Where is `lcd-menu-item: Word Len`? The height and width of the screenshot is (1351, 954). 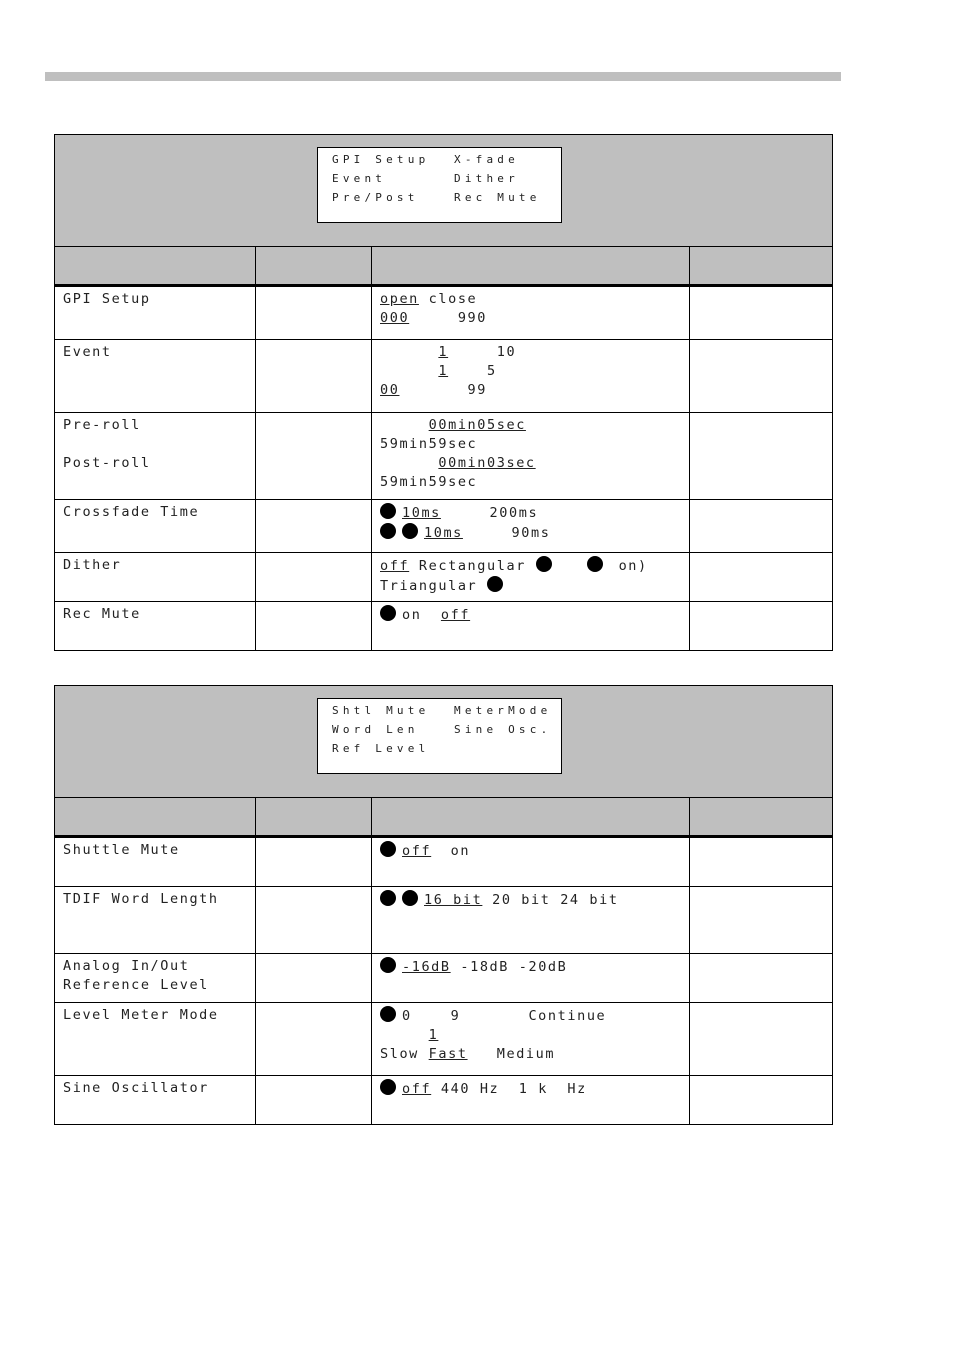 lcd-menu-item: Word Len is located at coordinates (375, 729).